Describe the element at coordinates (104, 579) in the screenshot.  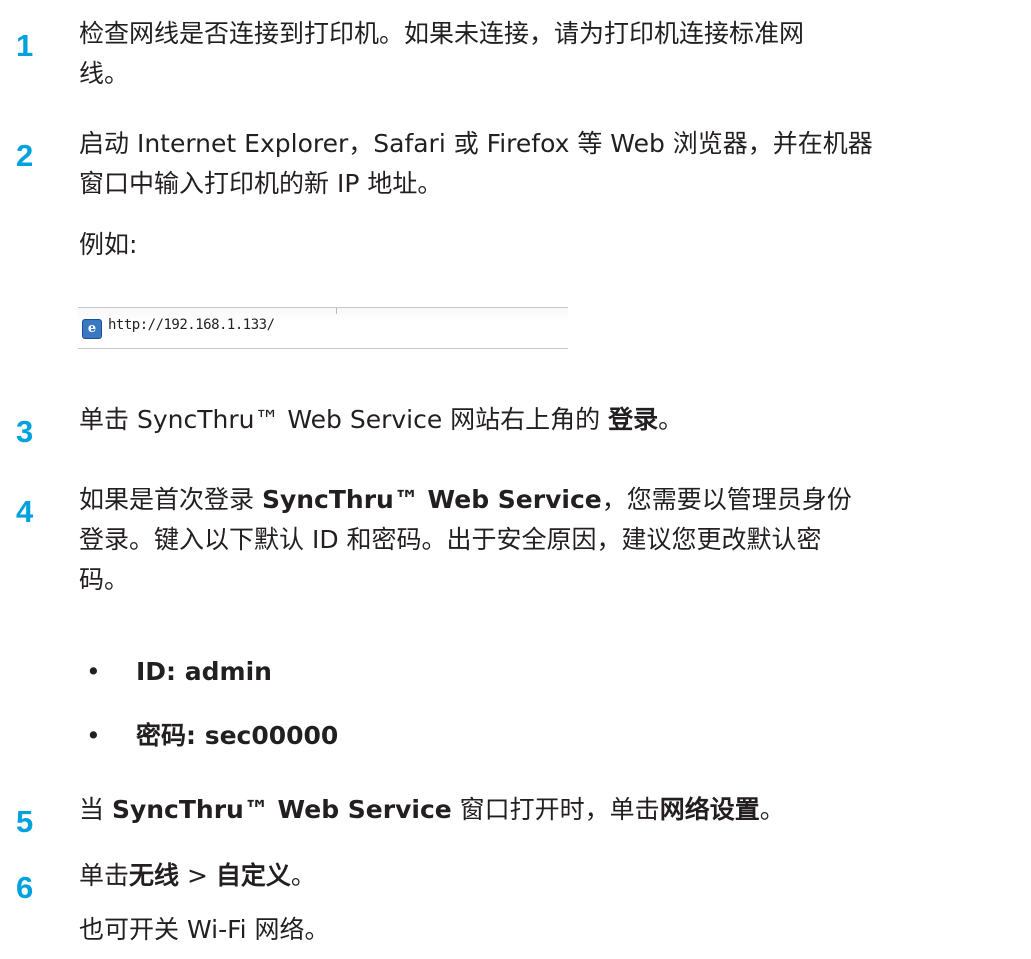
I see `step-4-line-3: 码。` at that location.